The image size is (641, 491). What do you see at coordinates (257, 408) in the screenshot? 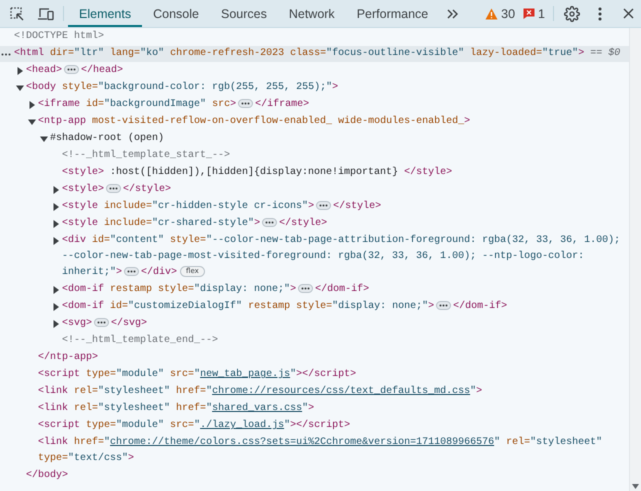
I see `link: shared_vars.css` at bounding box center [257, 408].